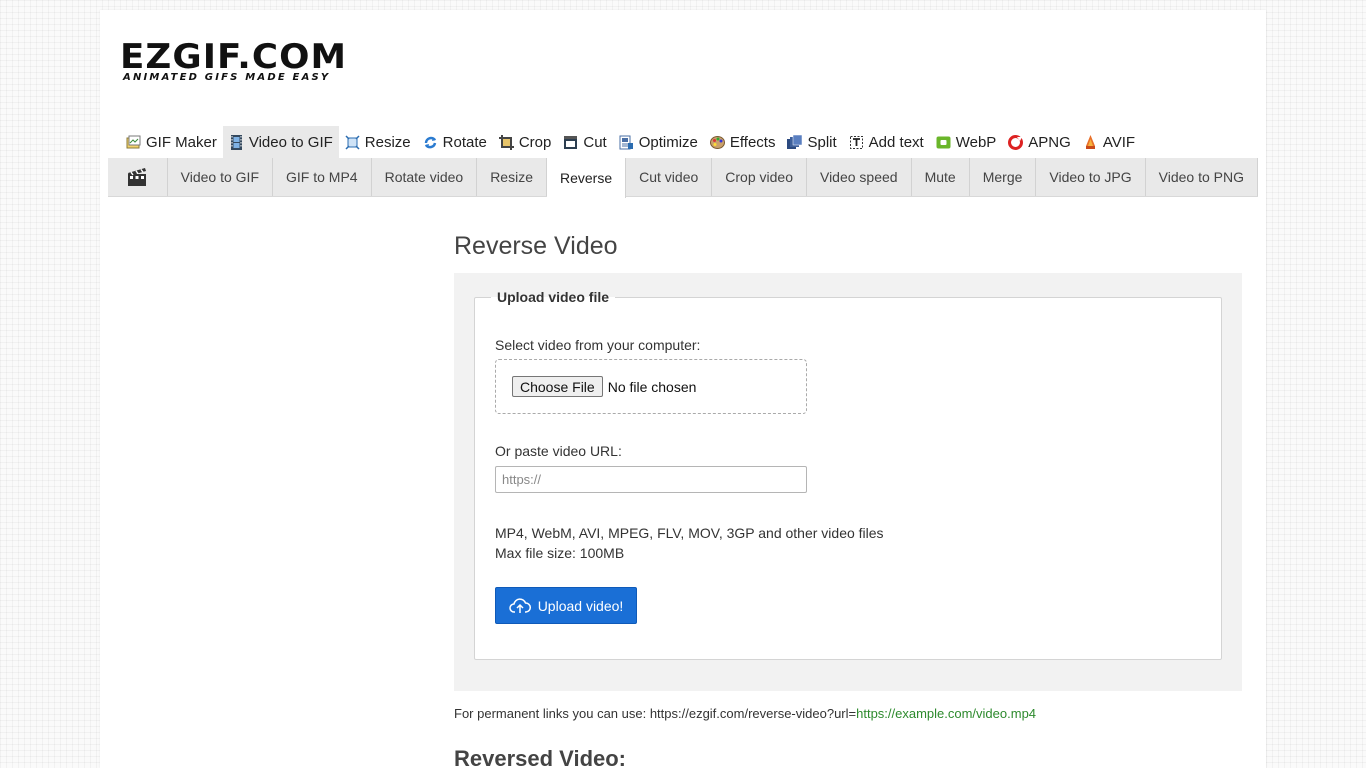  Describe the element at coordinates (1003, 177) in the screenshot. I see `subnav-merge: Merge` at that location.